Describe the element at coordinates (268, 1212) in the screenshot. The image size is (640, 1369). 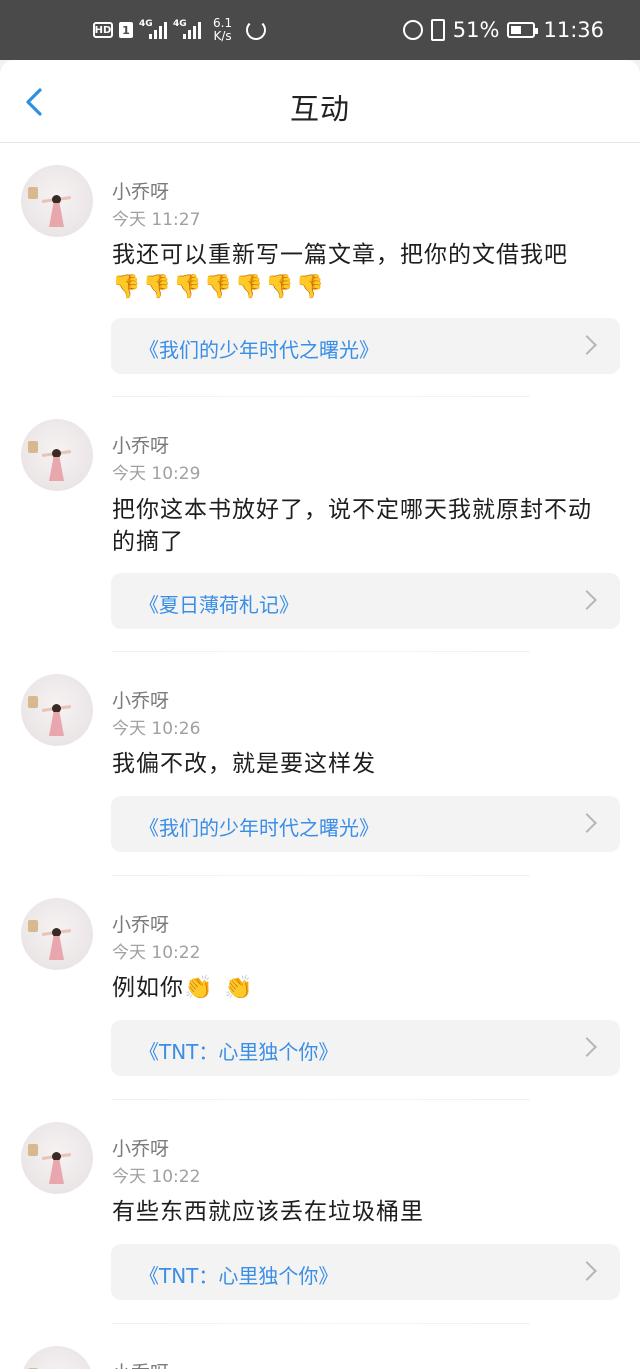
I see `comment-text: 有些东西就应该丢在垃圾桶里` at that location.